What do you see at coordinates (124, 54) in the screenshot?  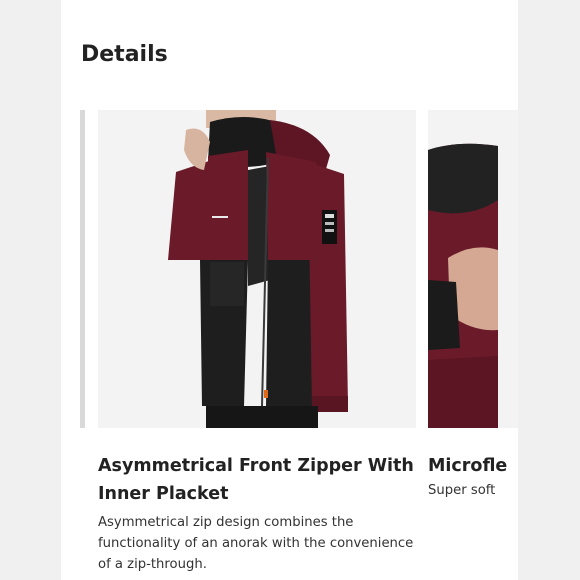 I see `section-heading: Details` at bounding box center [124, 54].